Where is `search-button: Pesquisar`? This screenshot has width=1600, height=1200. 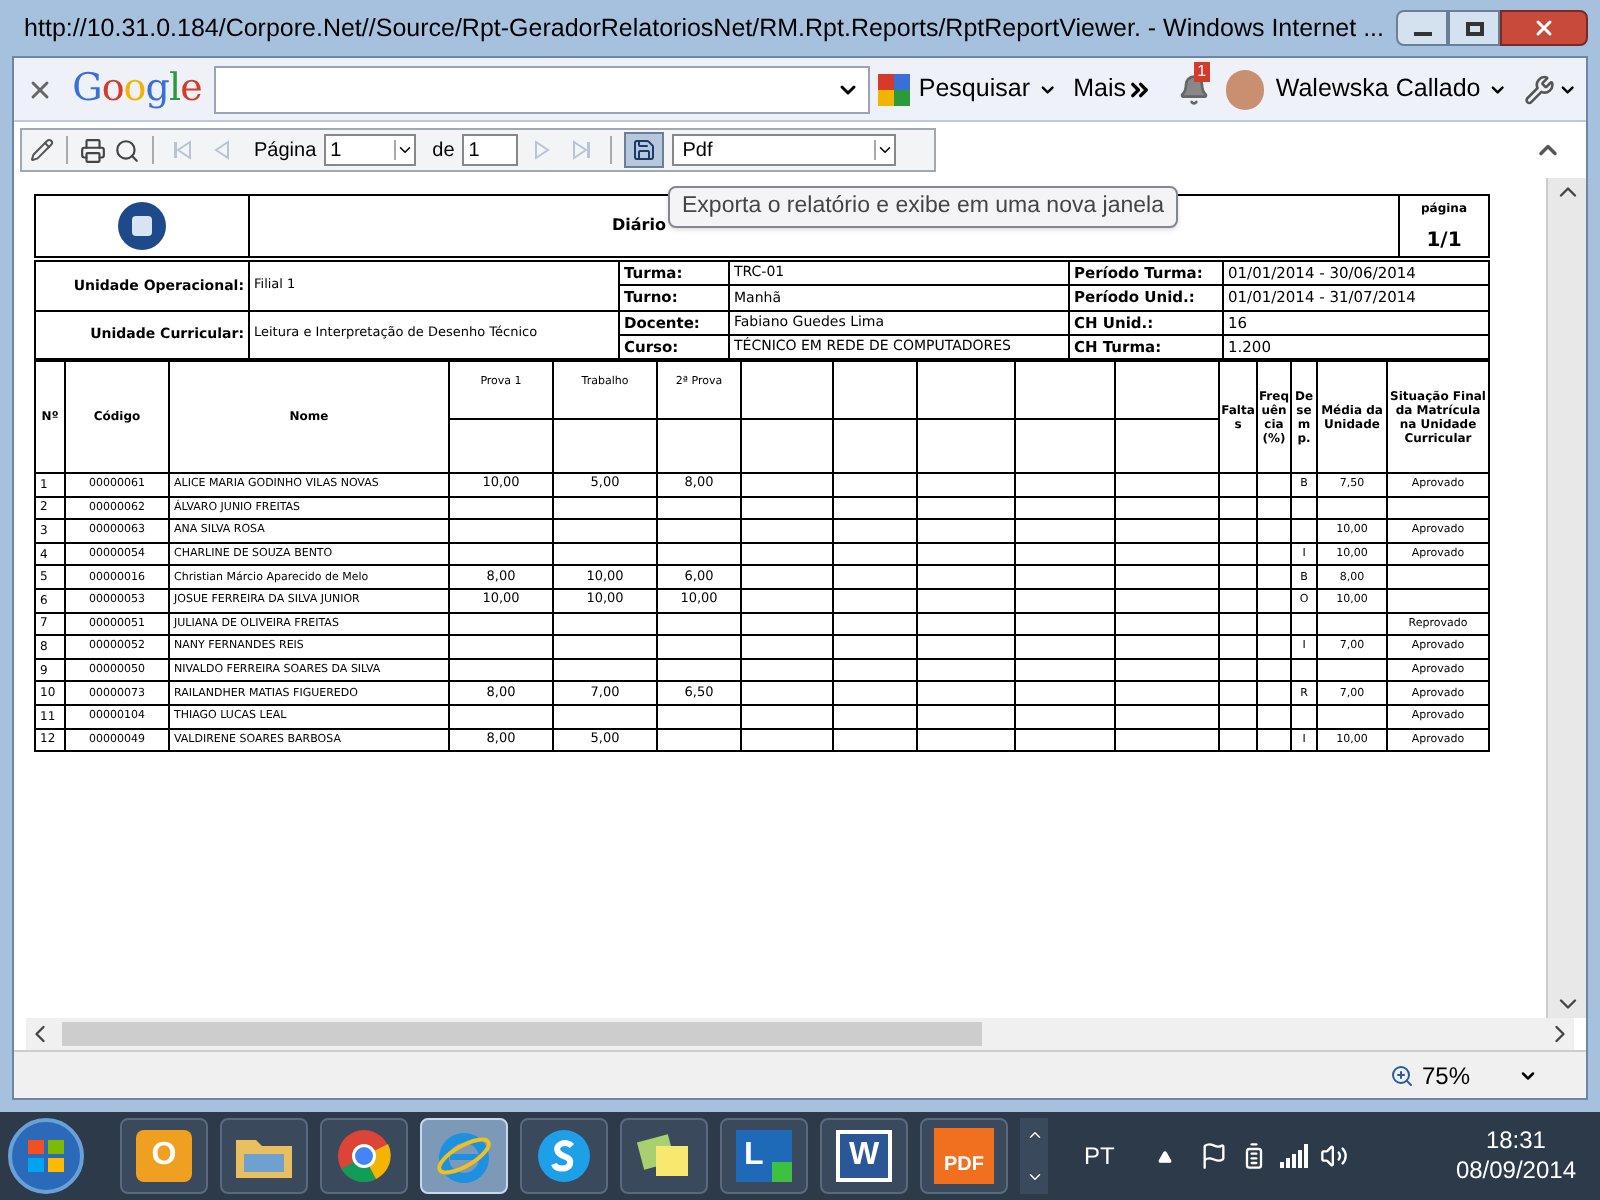 search-button: Pesquisar is located at coordinates (954, 89).